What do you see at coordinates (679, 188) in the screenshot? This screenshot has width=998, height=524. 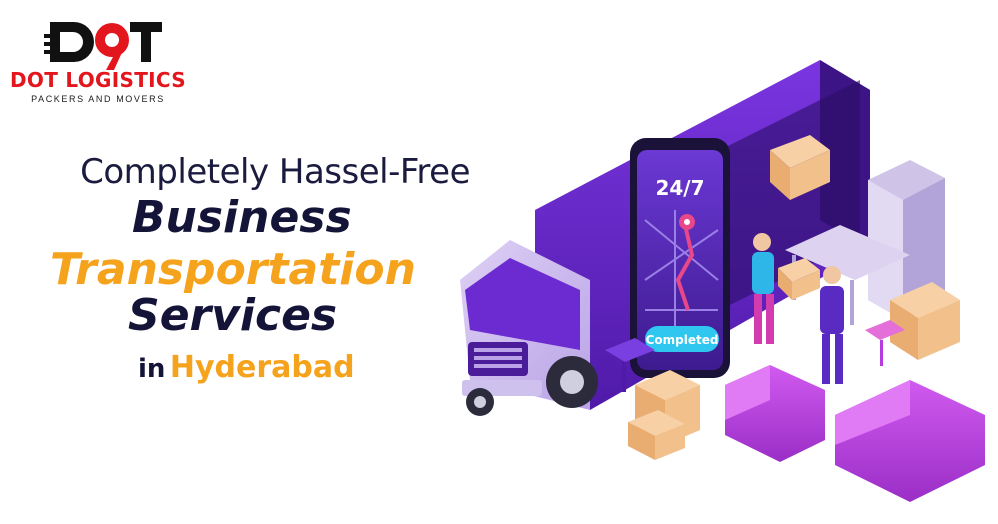 I see `phone-header: 24/7` at bounding box center [679, 188].